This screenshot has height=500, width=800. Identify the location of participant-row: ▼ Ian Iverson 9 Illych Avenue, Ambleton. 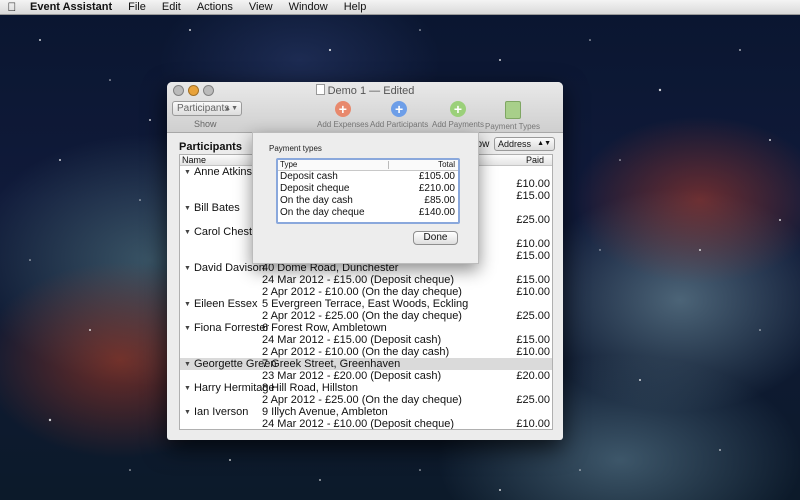
(366, 412).